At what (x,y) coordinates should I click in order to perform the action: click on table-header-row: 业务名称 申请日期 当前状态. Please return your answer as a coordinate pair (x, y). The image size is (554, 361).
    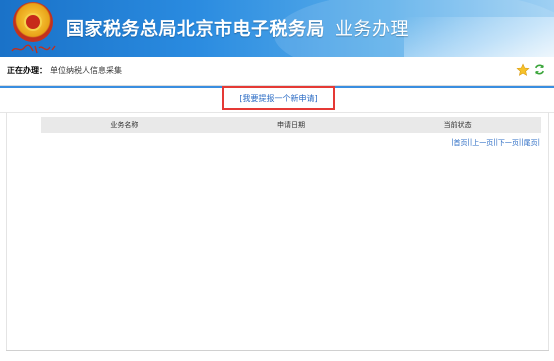
    Looking at the image, I should click on (291, 125).